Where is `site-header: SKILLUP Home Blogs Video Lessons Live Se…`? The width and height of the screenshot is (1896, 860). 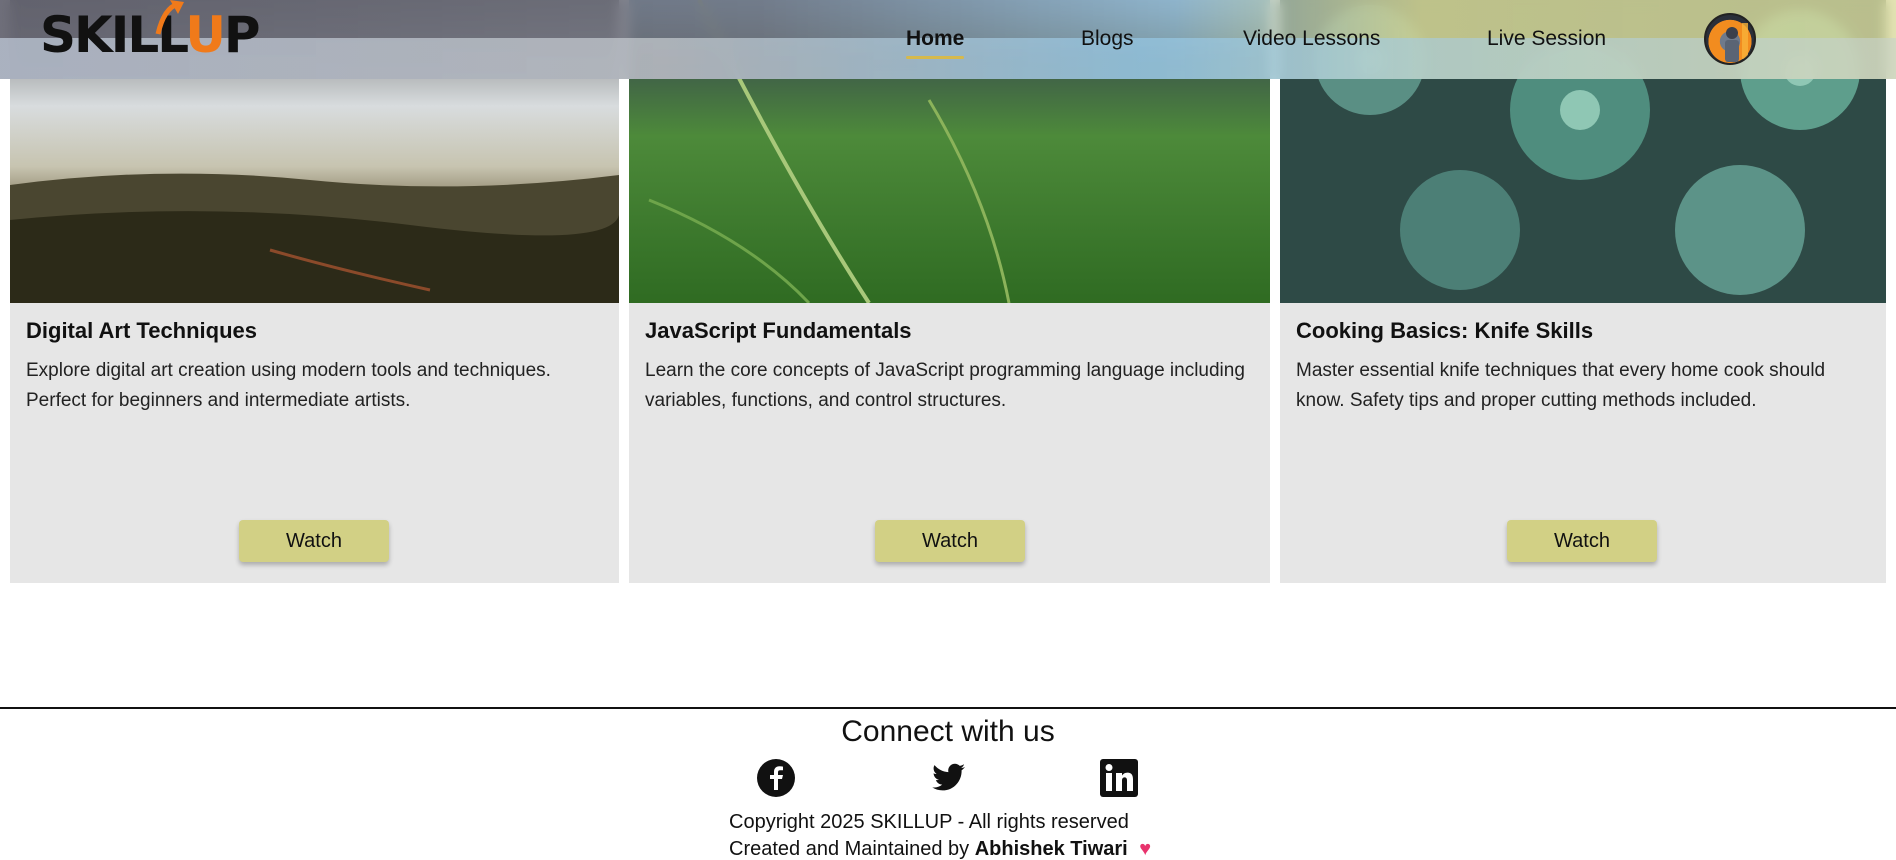 site-header: SKILLUP Home Blogs Video Lessons Live Se… is located at coordinates (948, 39).